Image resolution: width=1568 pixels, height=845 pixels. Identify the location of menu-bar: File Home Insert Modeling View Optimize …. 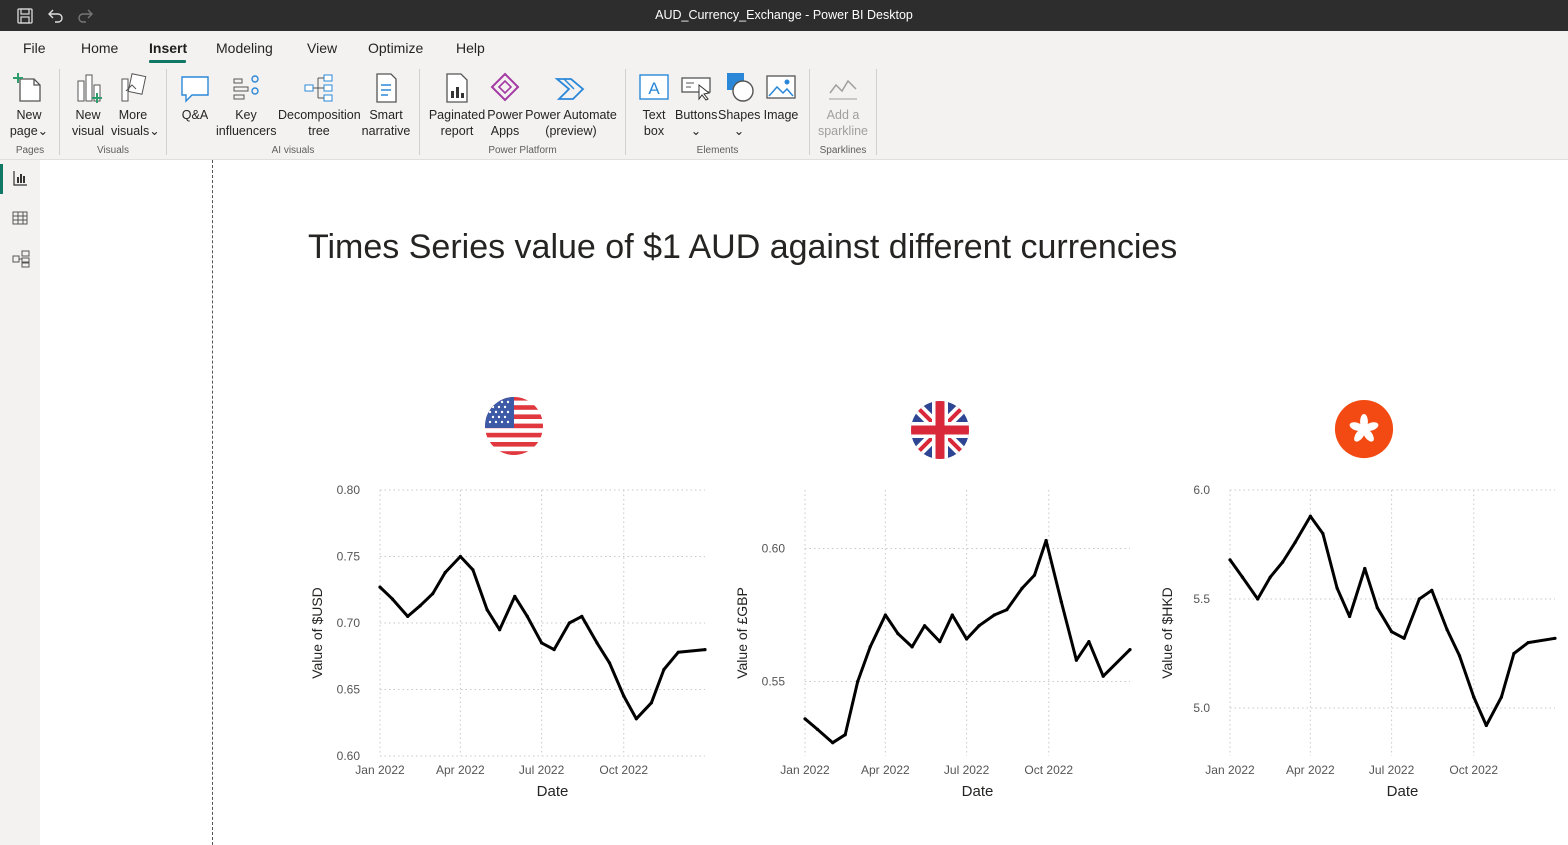
(784, 48).